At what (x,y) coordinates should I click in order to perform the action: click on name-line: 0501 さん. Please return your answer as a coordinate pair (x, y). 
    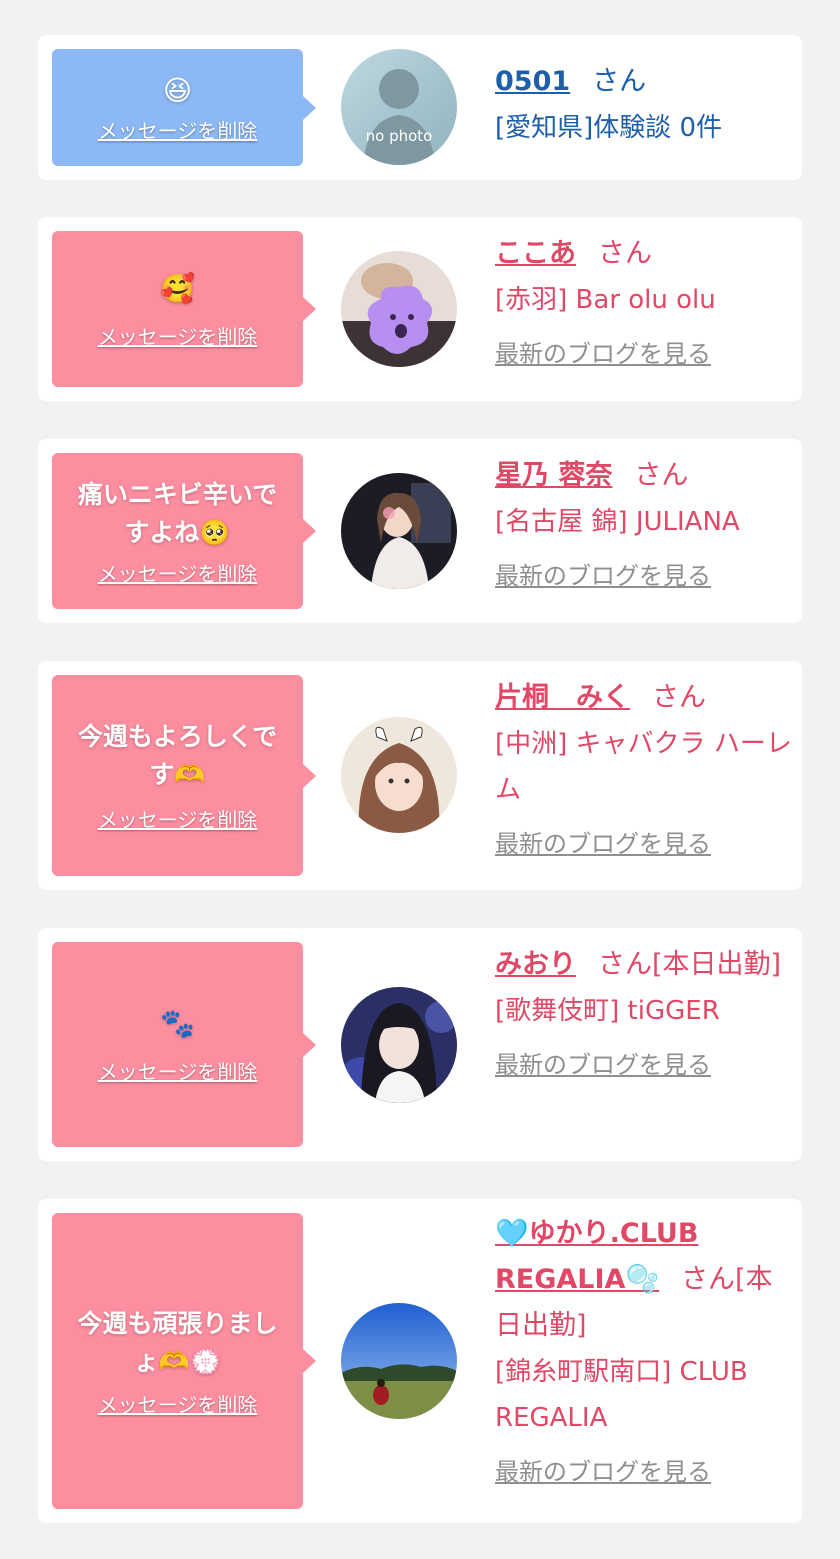
    Looking at the image, I should click on (645, 82).